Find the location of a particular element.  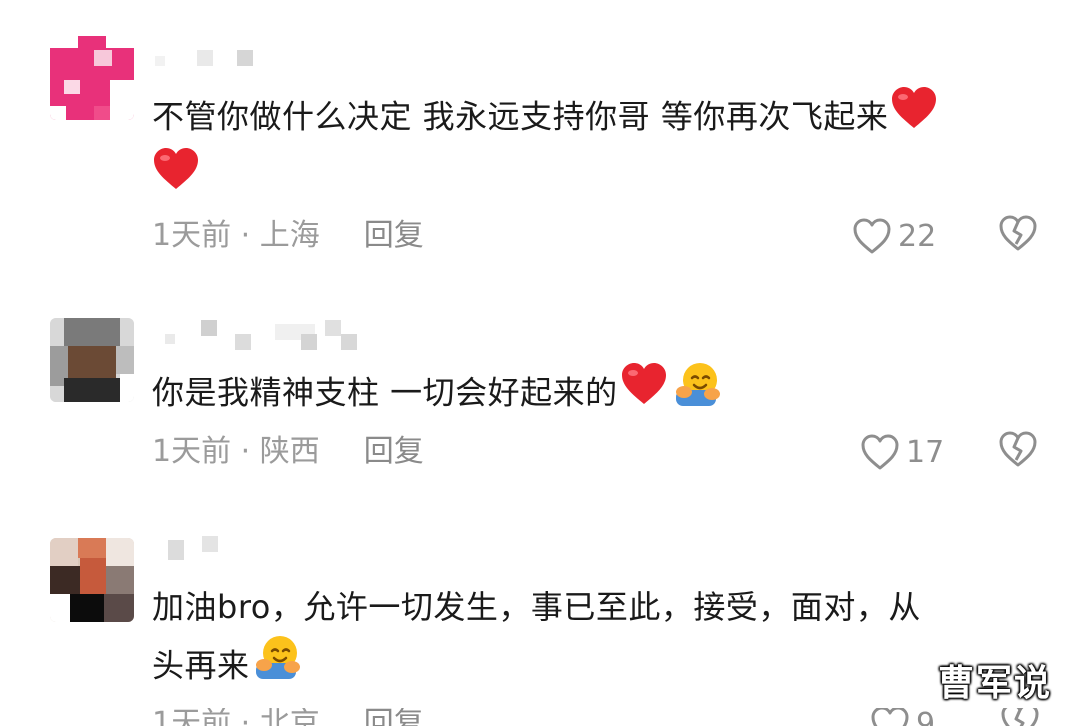

comment-meta: 1天前 · 陕西 回复 is located at coordinates (288, 452).